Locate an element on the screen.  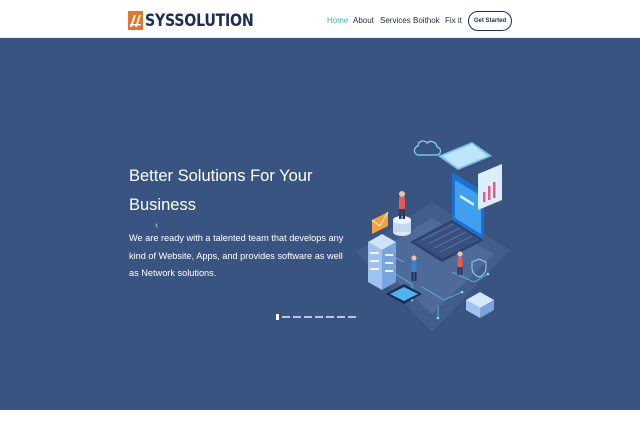
nav-item-about: About is located at coordinates (363, 20).